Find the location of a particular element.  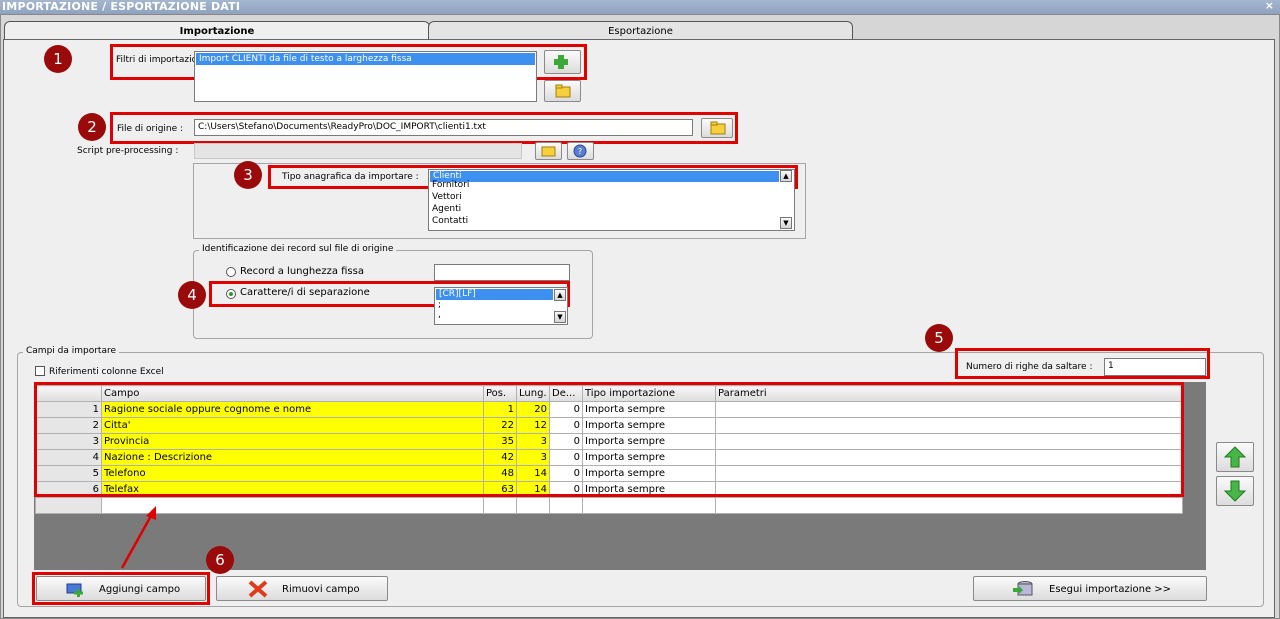

table-row-empty is located at coordinates (609, 505).